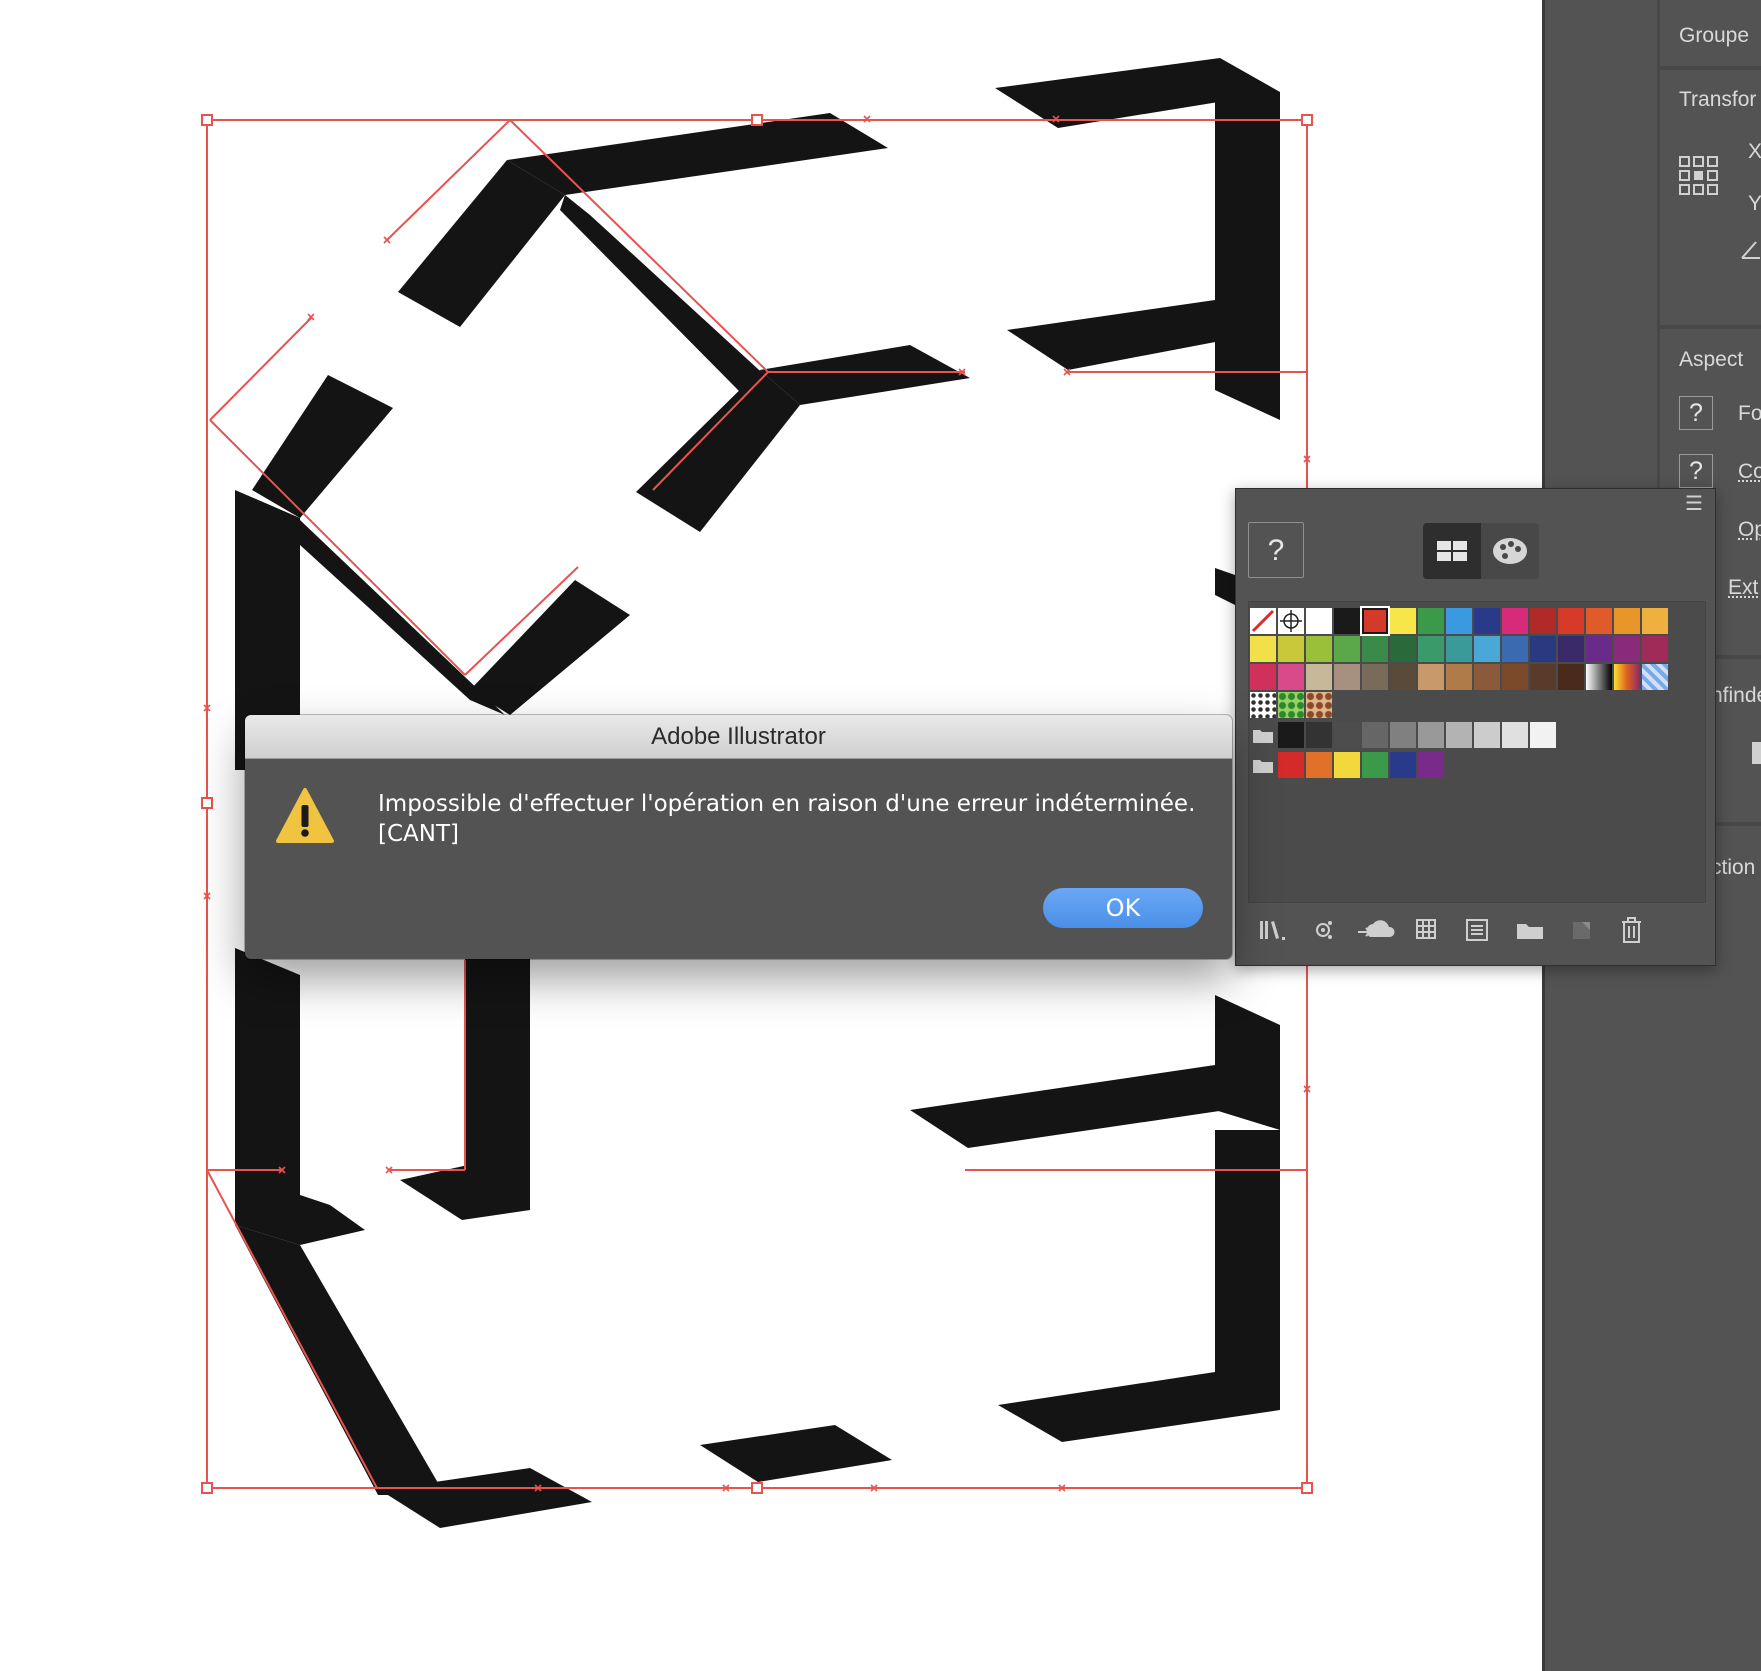 This screenshot has height=1671, width=1761. Describe the element at coordinates (1428, 930) in the screenshot. I see `swatch-options-icon` at that location.